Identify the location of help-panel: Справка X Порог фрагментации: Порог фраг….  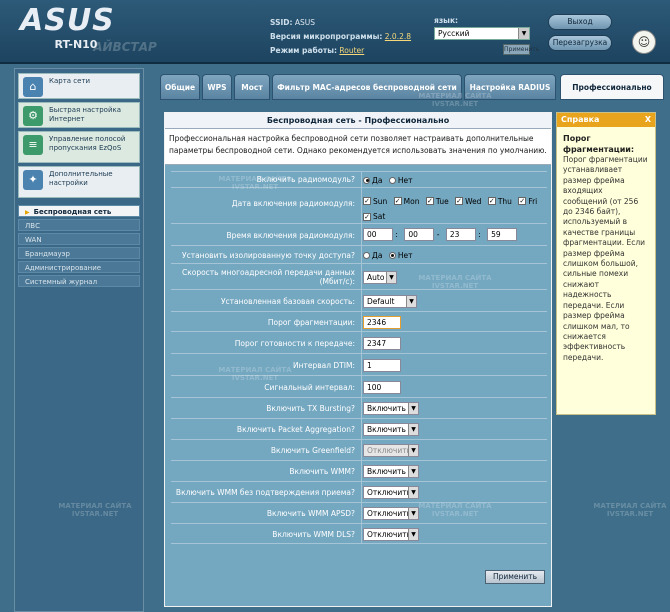
(606, 263).